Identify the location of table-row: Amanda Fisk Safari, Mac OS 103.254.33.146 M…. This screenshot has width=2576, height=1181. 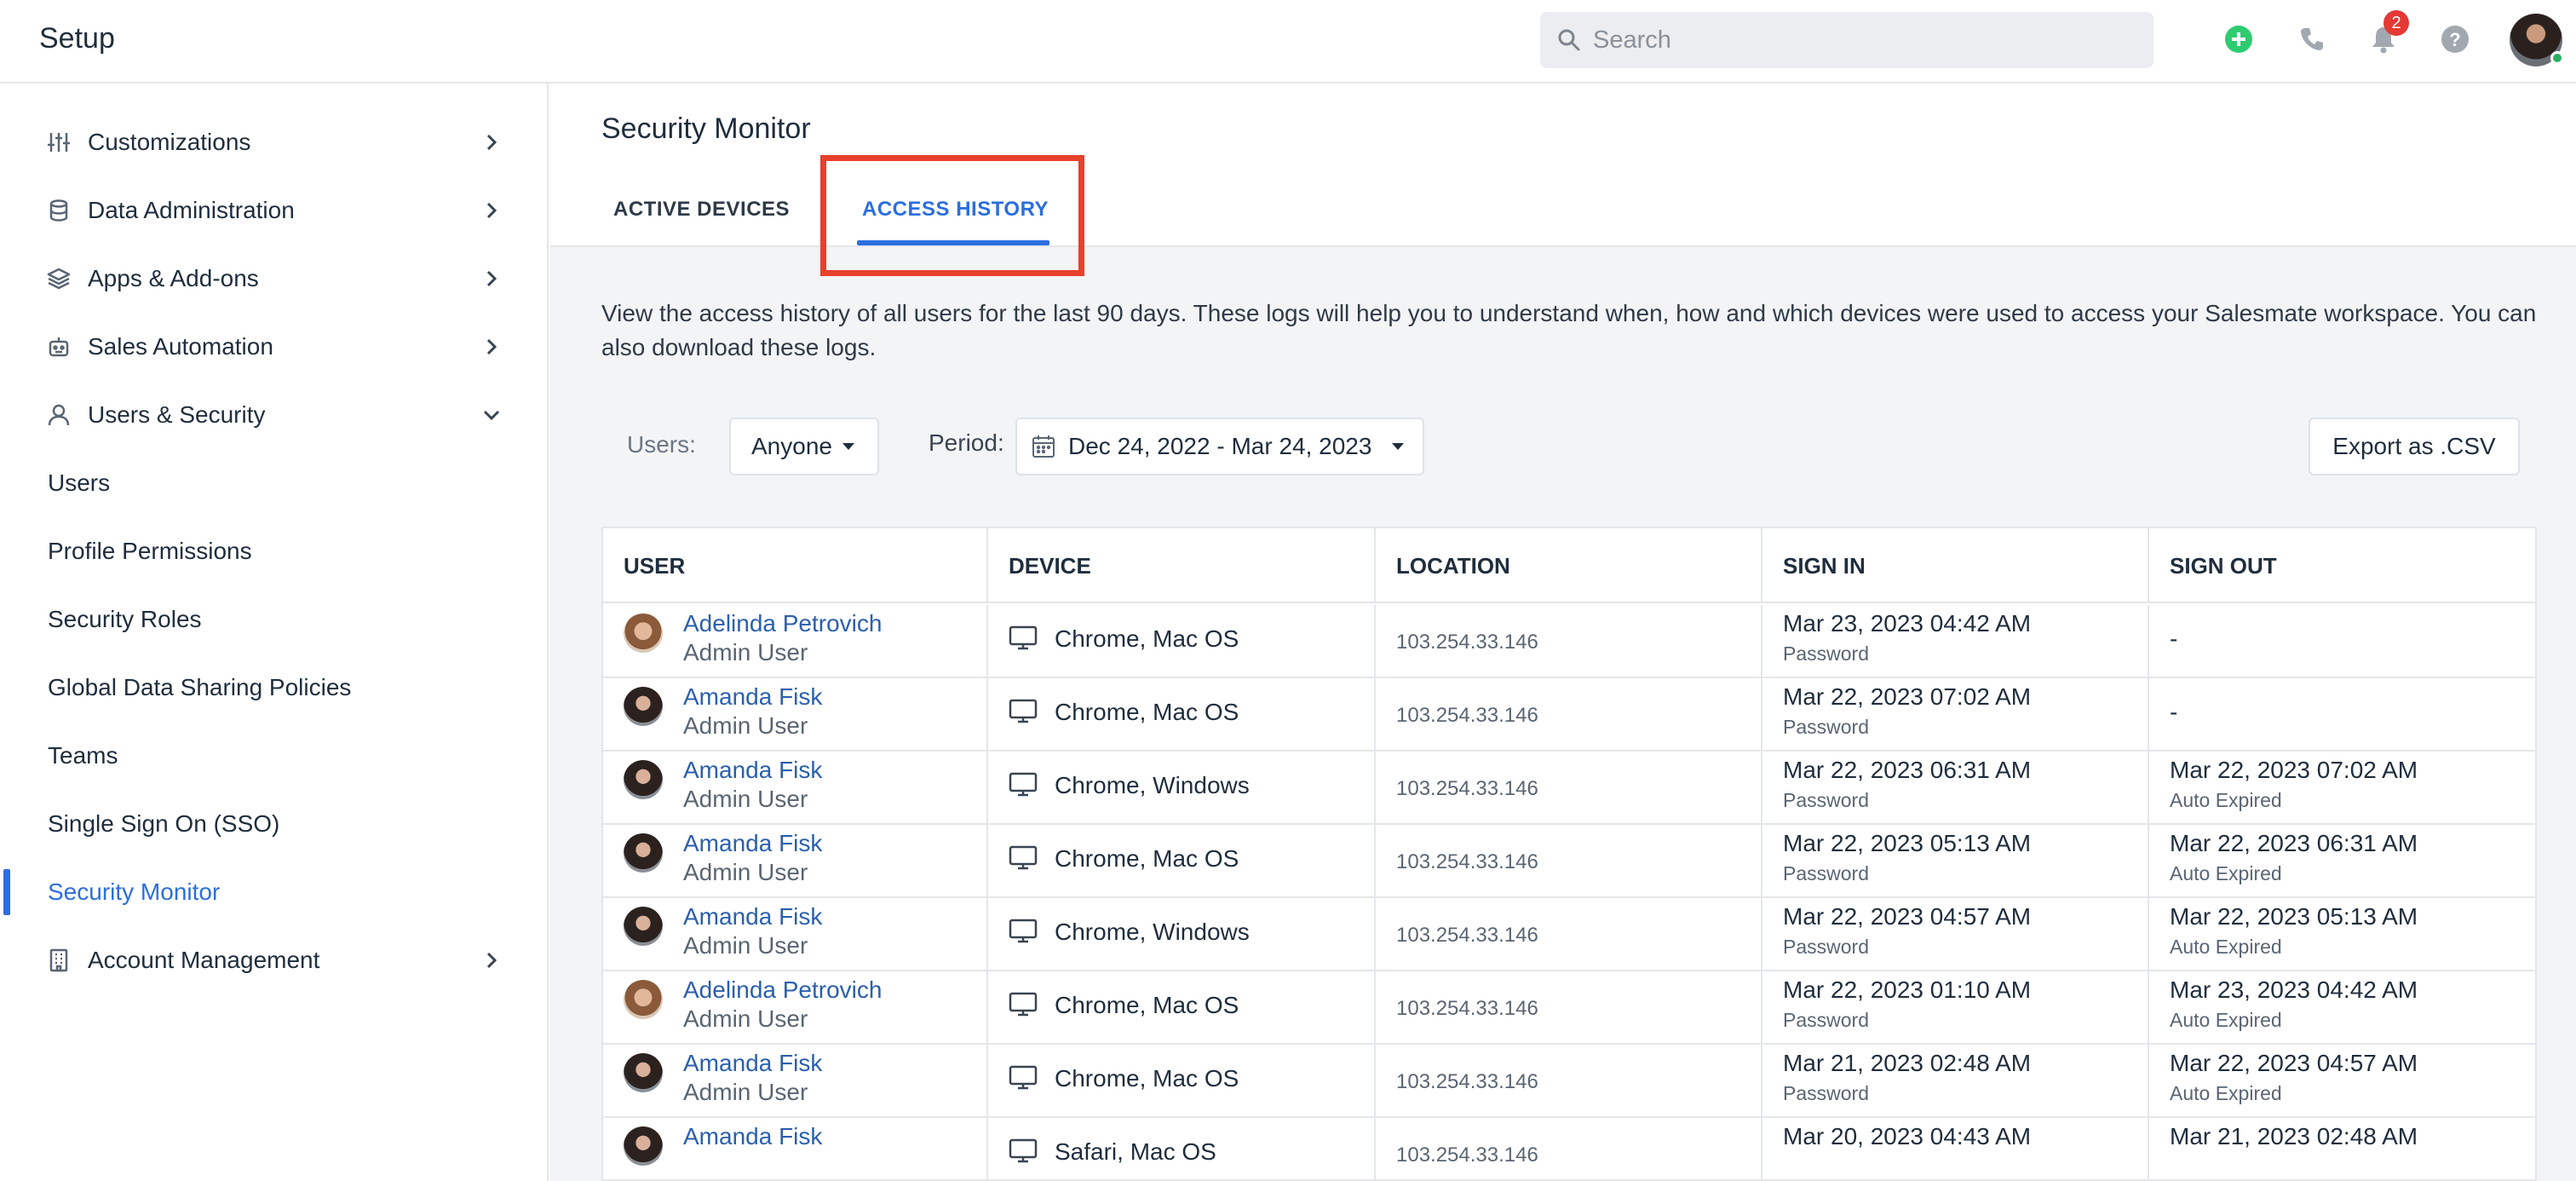
(1569, 1148).